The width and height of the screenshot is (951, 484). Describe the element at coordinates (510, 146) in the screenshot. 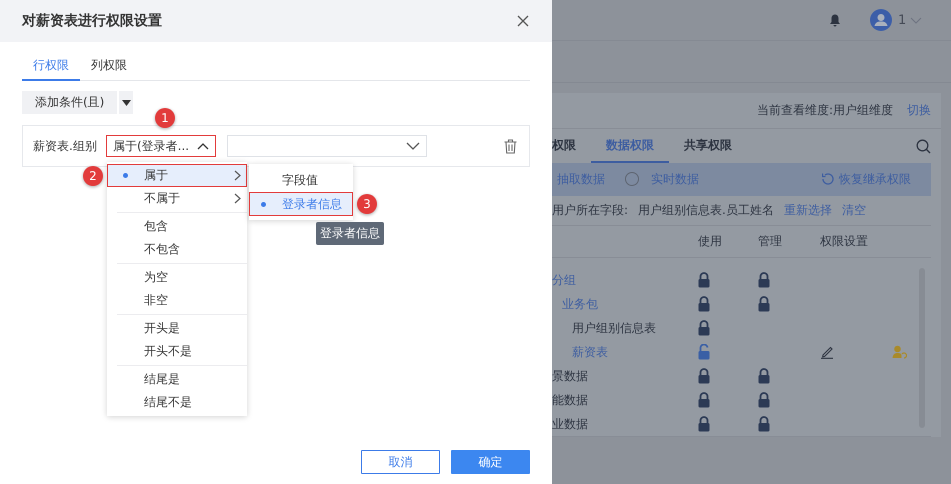

I see `trash-icon` at that location.